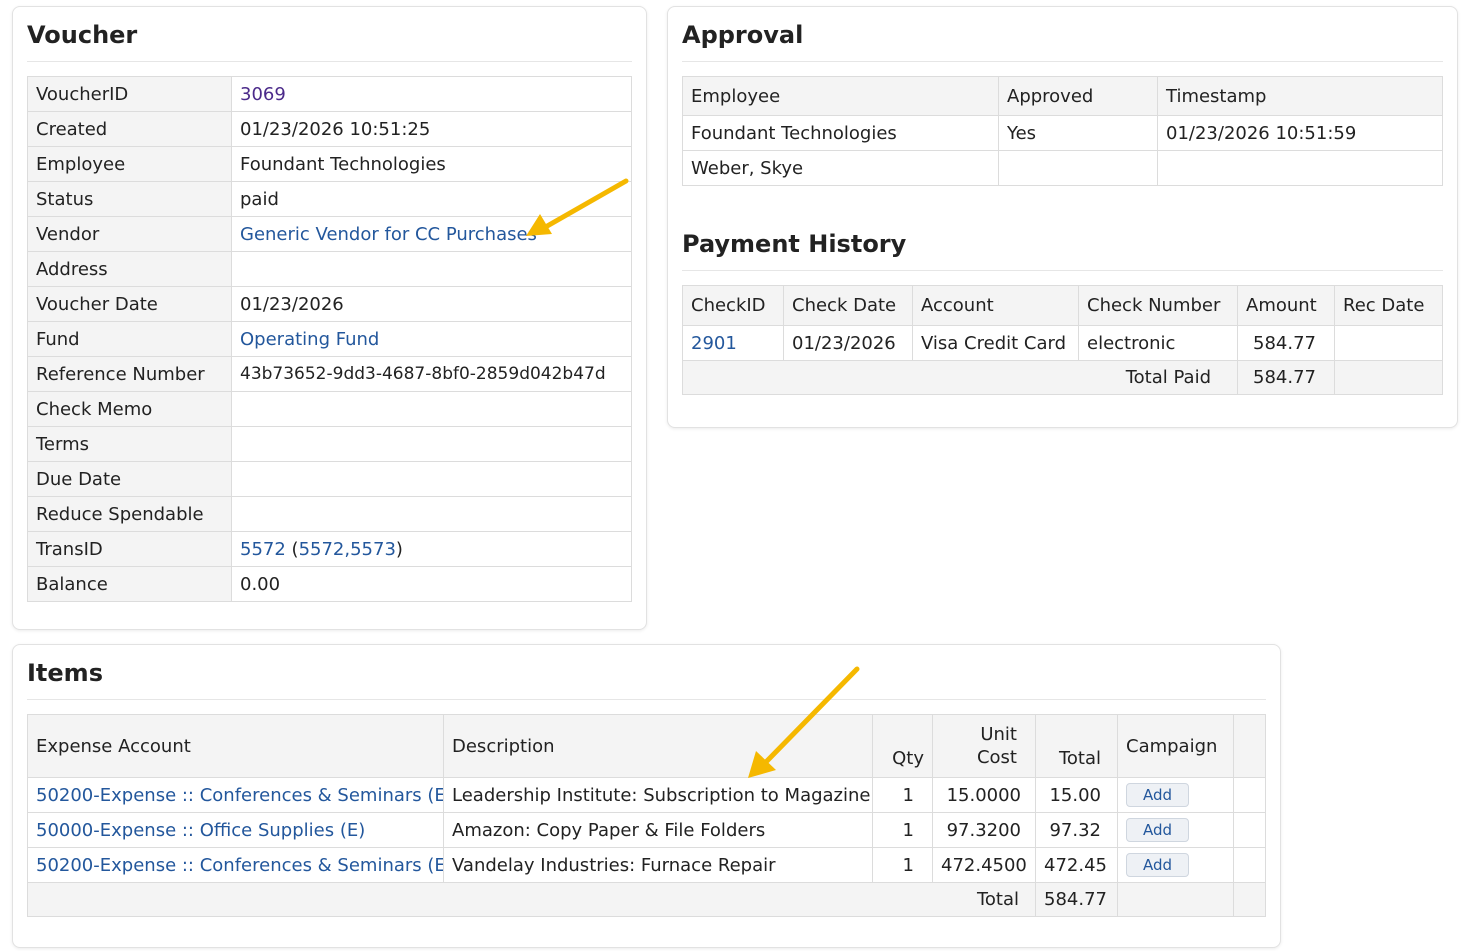  I want to click on payment-header-checkid: CheckID, so click(733, 305).